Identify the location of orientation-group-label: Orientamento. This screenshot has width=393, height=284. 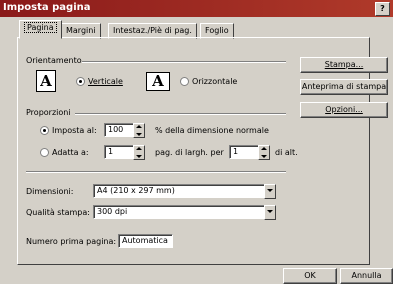
(54, 60).